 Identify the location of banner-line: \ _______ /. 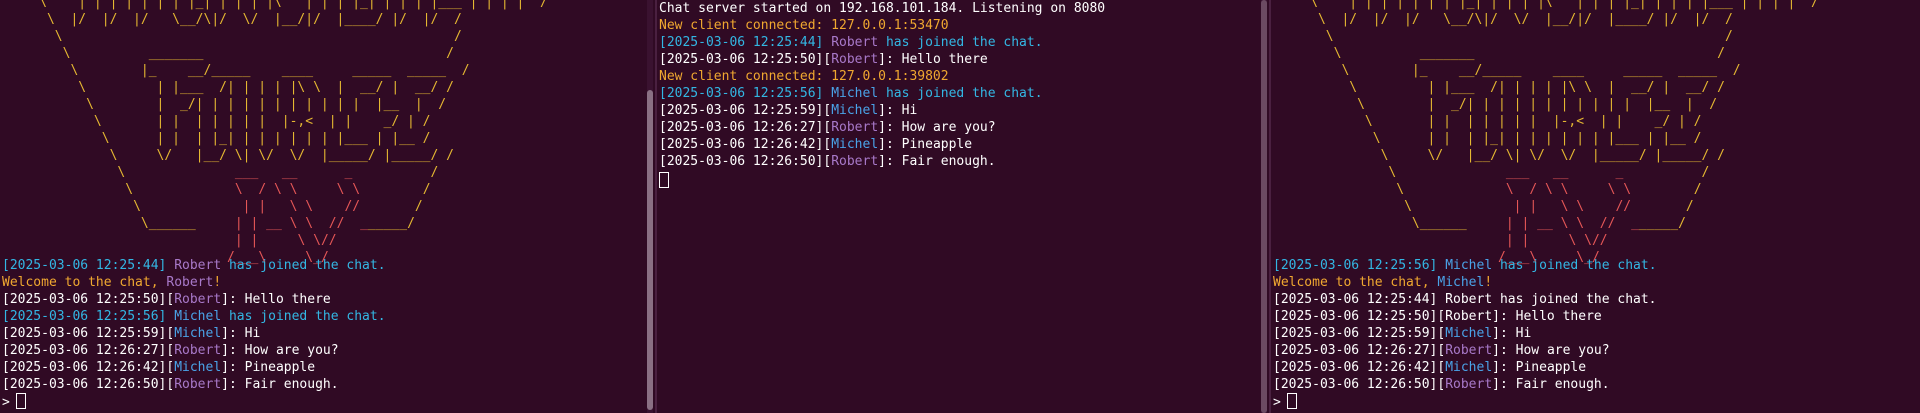
(1498, 53).